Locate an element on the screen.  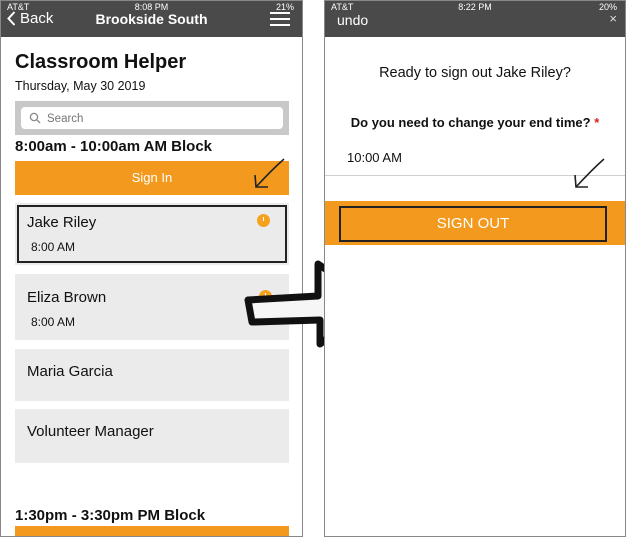
hamburger-menu-icon is located at coordinates (280, 19).